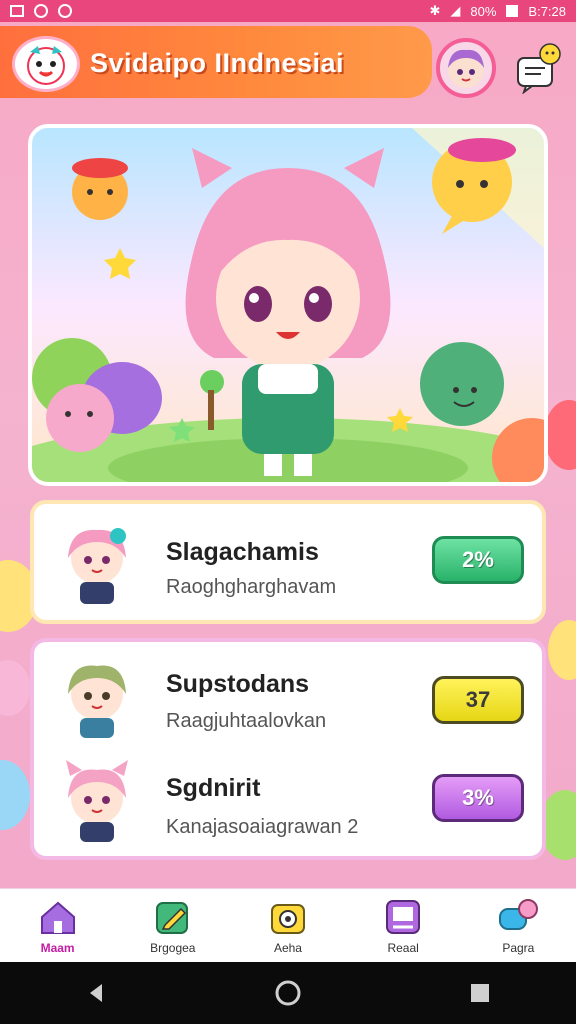 The width and height of the screenshot is (576, 1024). Describe the element at coordinates (41, 11) in the screenshot. I see `sync-icon` at that location.